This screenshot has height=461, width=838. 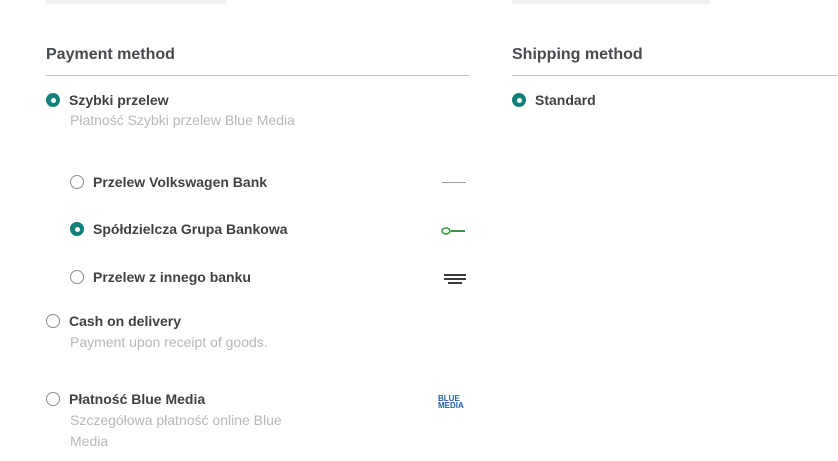 What do you see at coordinates (53, 399) in the screenshot?
I see `radio-blue-media` at bounding box center [53, 399].